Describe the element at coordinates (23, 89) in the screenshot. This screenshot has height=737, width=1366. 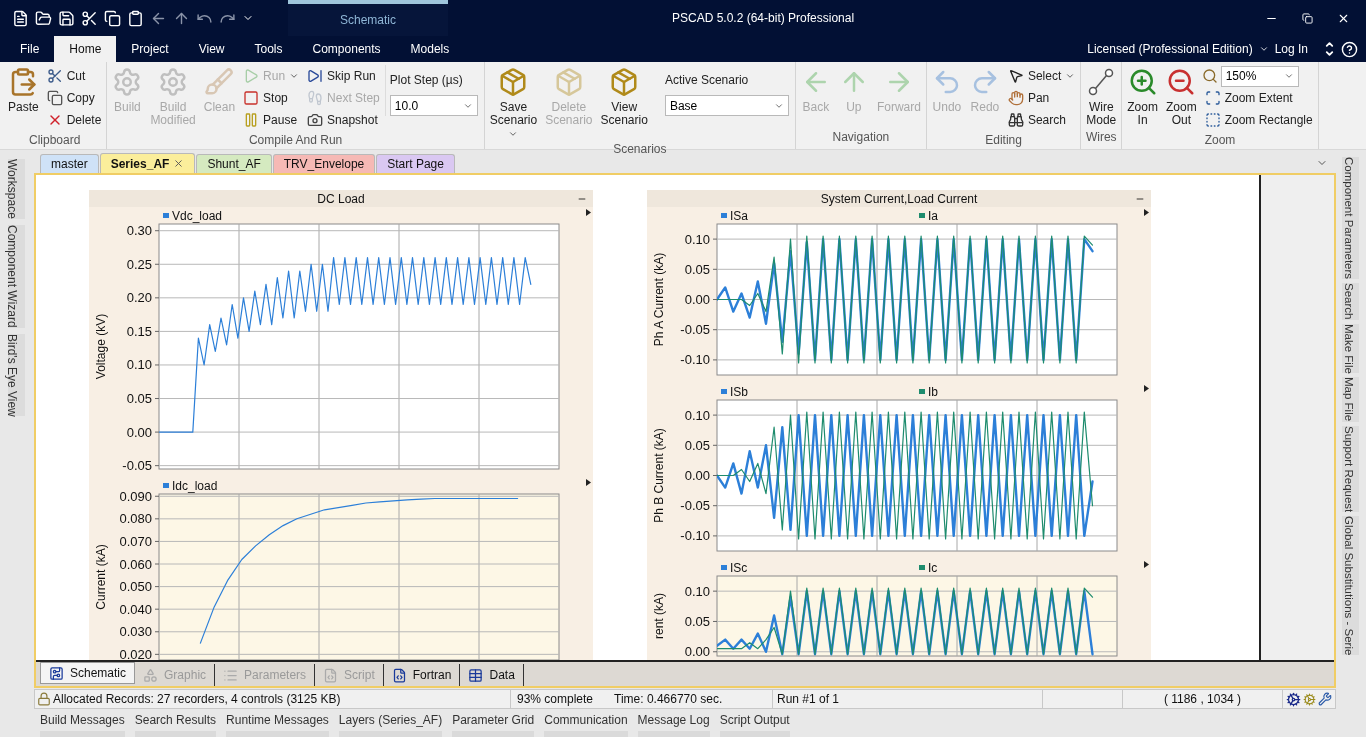
I see `ribbon-button: Paste` at that location.